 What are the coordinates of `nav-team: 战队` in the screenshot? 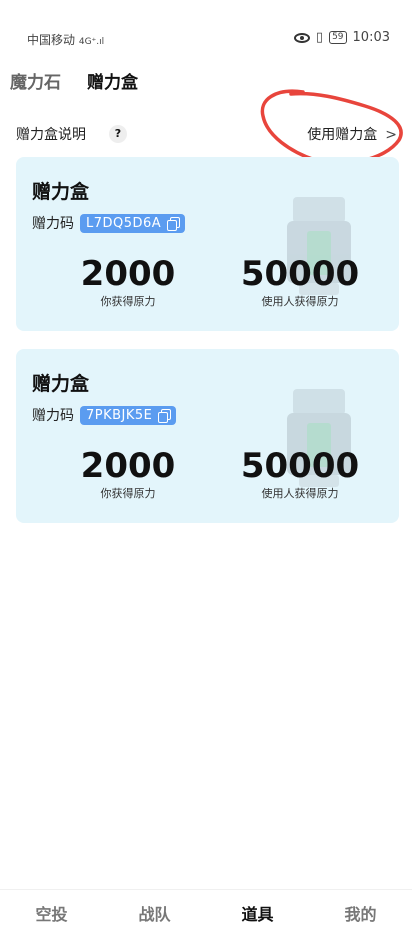 It's located at (154, 916).